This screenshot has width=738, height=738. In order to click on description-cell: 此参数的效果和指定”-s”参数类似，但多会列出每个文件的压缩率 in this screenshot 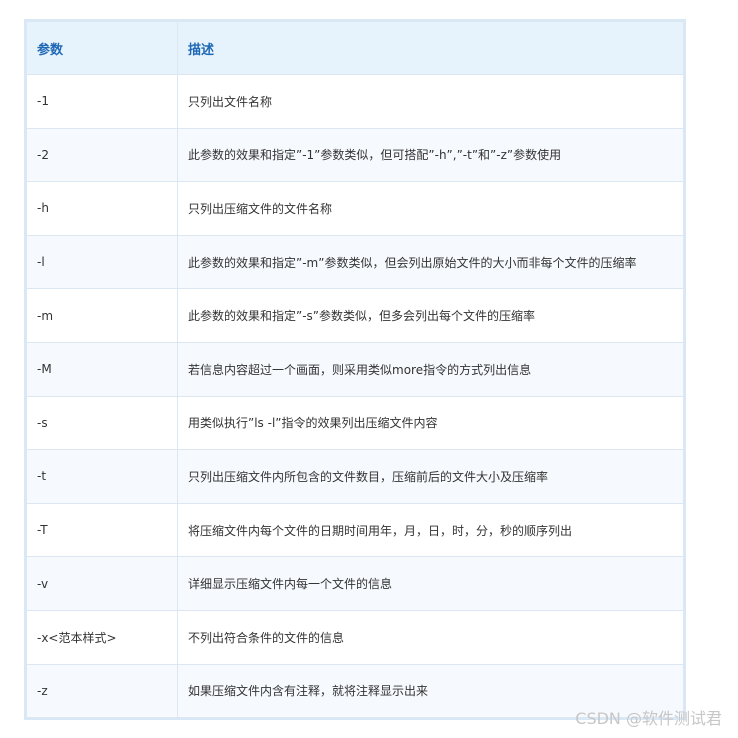, I will do `click(430, 315)`.